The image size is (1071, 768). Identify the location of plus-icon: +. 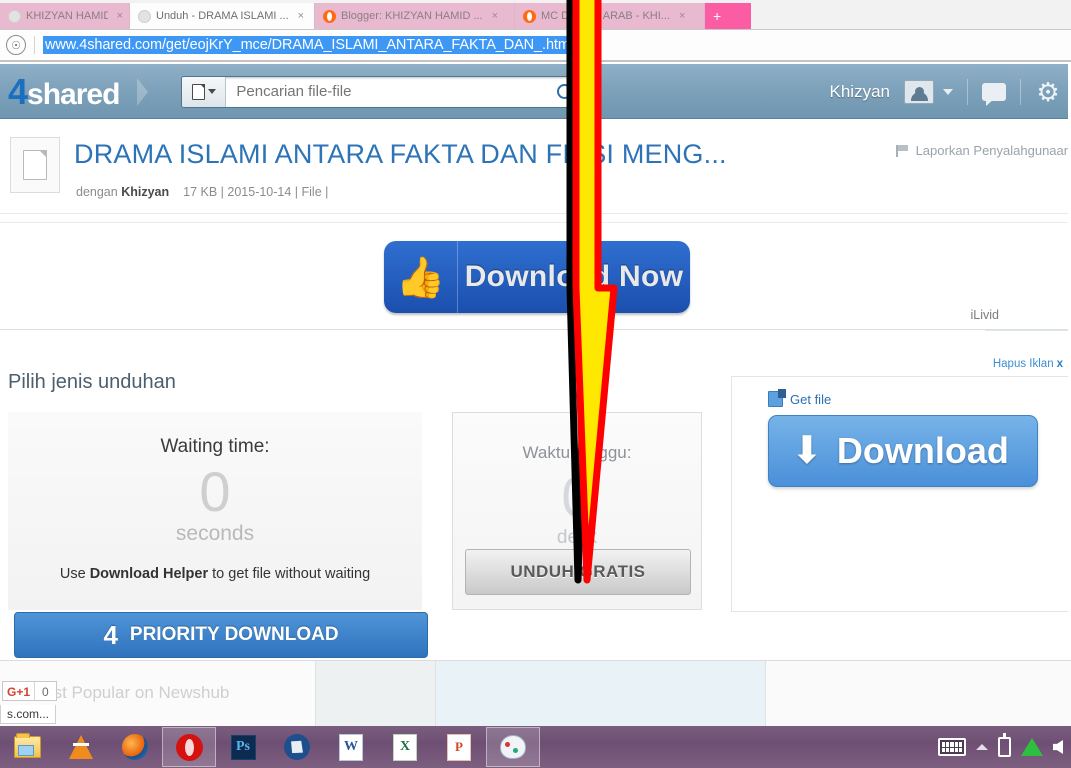
(717, 16).